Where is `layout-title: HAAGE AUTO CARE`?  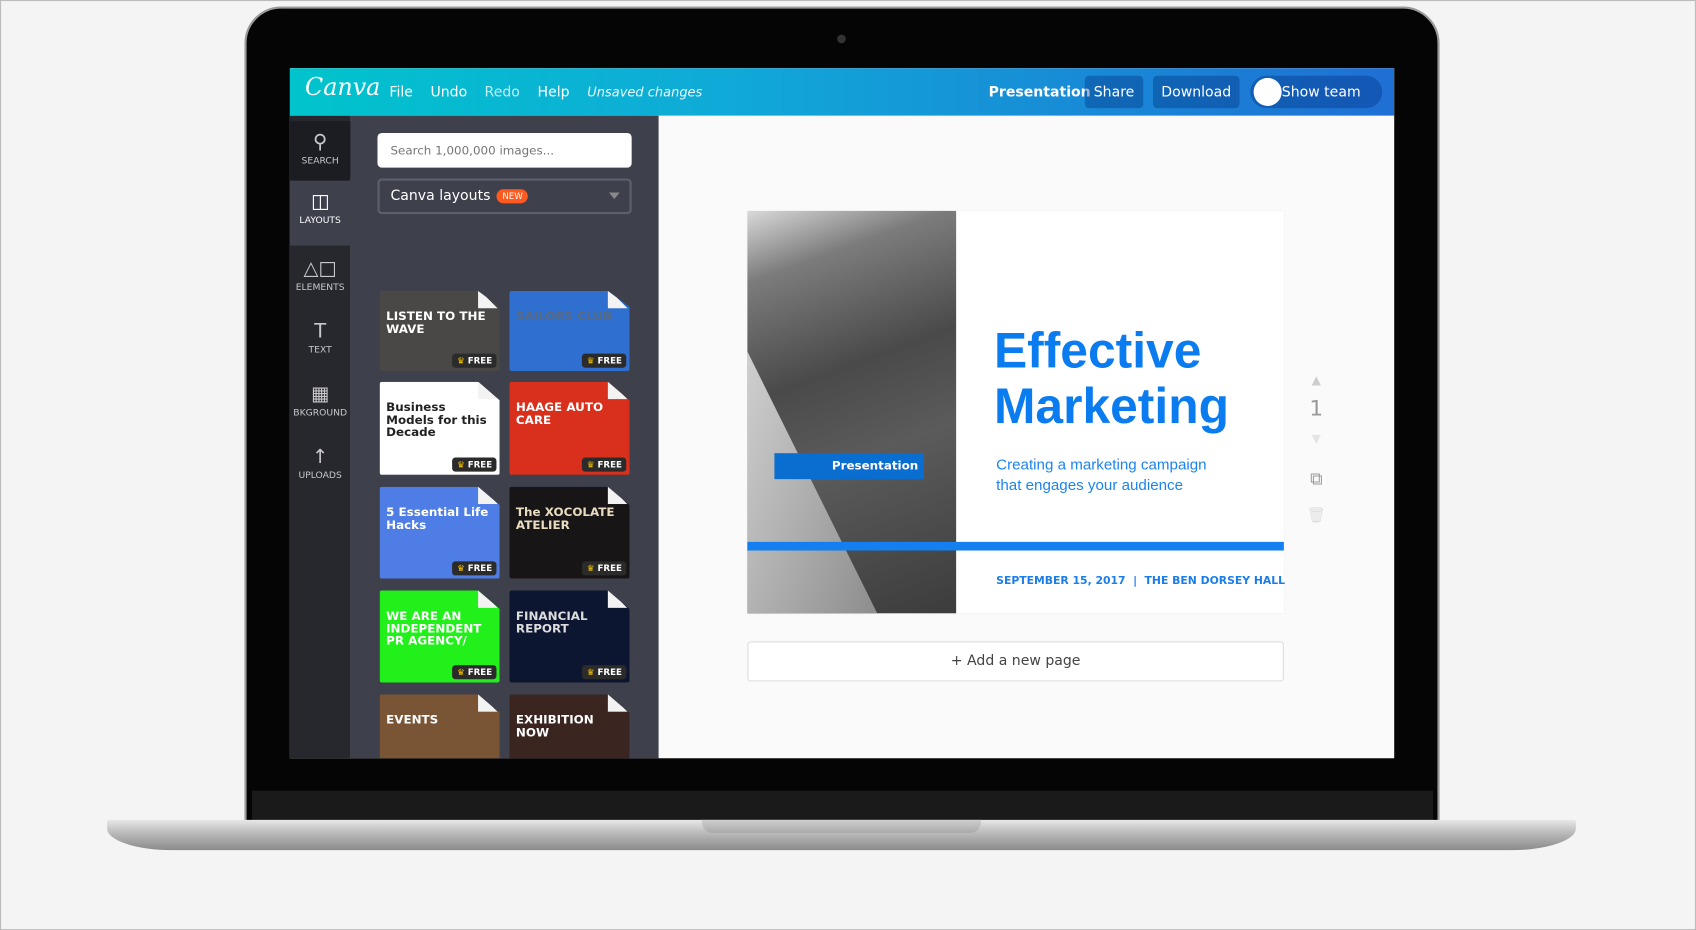
layout-title: HAAGE AUTO CARE is located at coordinates (559, 413).